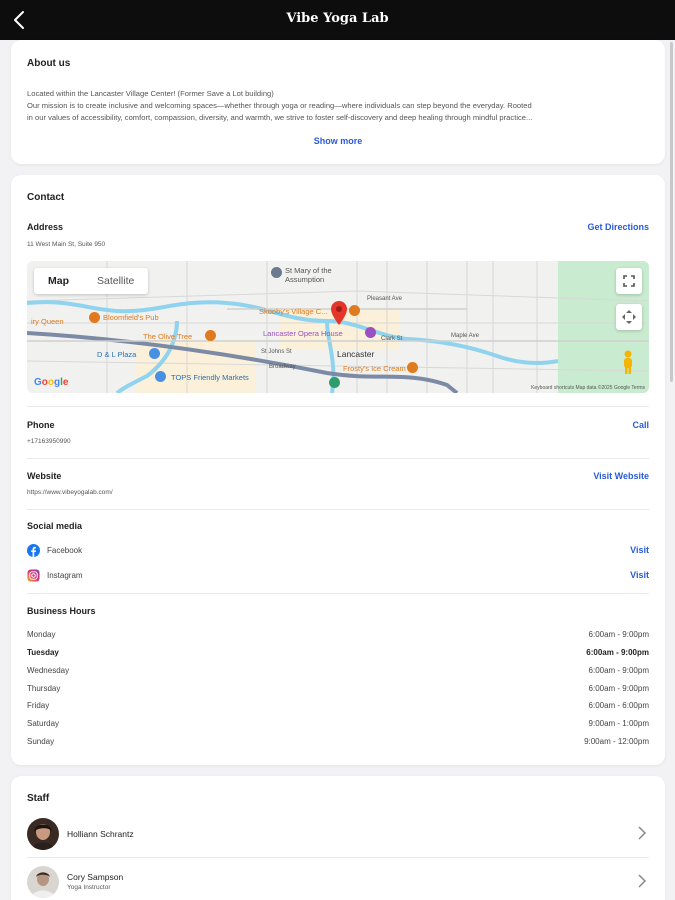  What do you see at coordinates (338, 673) in the screenshot?
I see `hours-row: Wednesday 6:00am - 9:00pm` at bounding box center [338, 673].